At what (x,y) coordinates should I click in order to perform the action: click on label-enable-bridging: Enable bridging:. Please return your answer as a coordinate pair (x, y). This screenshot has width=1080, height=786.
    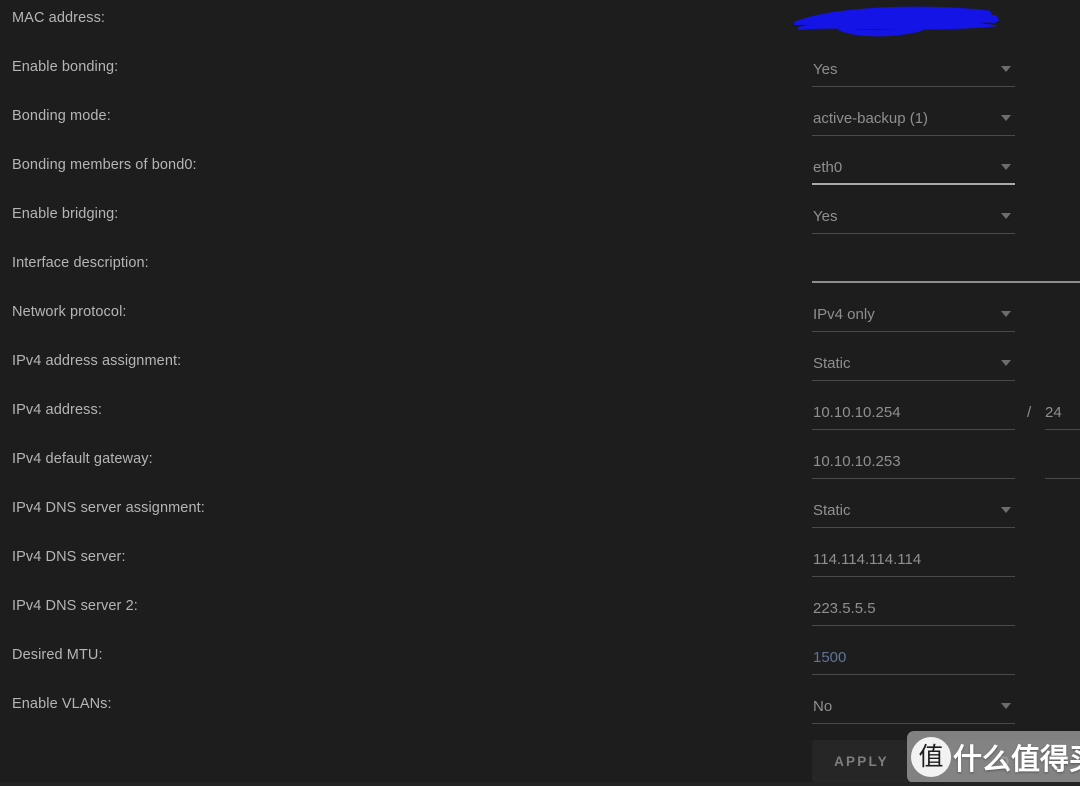
    Looking at the image, I should click on (65, 214).